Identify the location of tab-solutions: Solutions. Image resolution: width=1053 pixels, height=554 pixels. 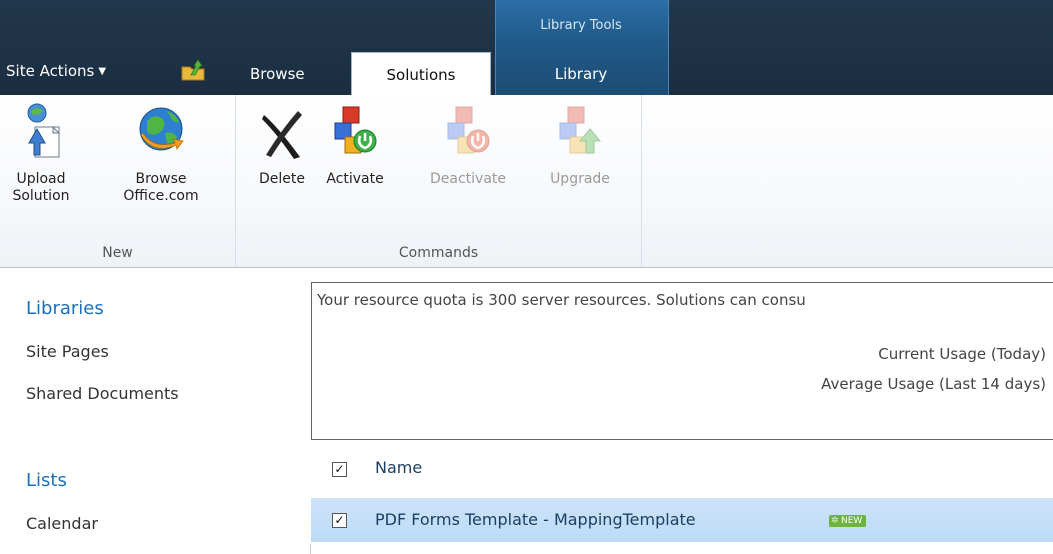
(421, 74).